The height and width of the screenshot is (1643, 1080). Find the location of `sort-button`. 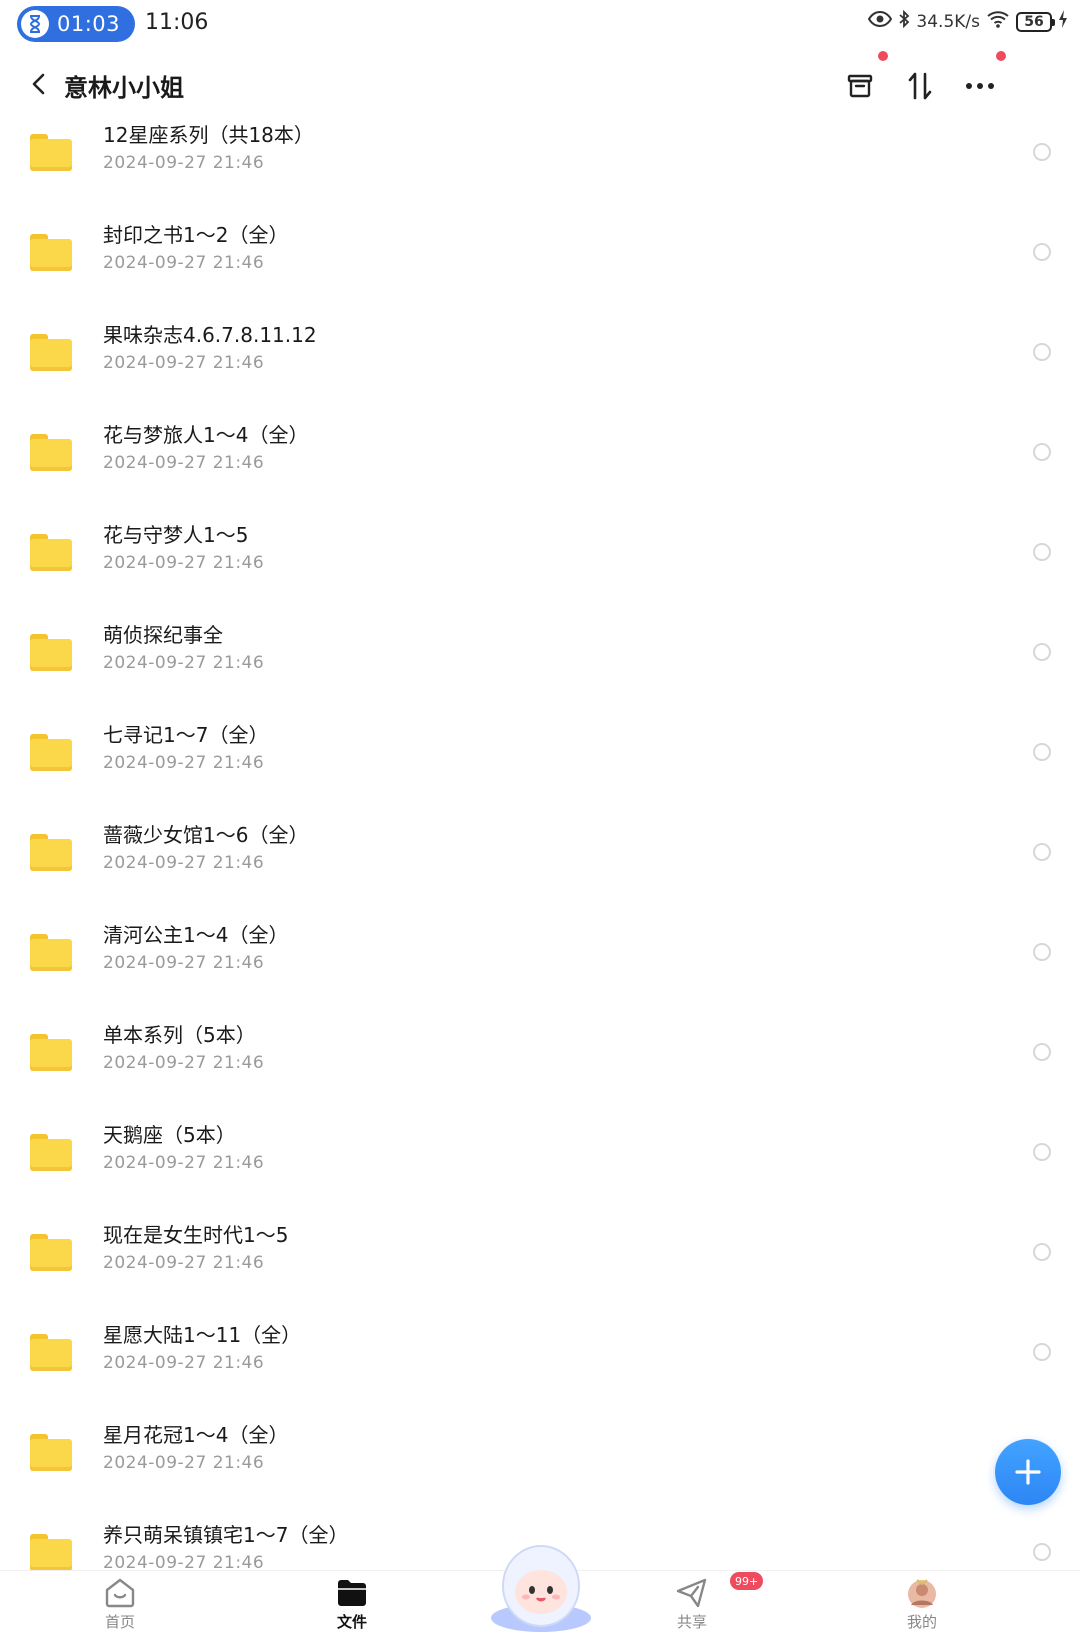

sort-button is located at coordinates (920, 86).